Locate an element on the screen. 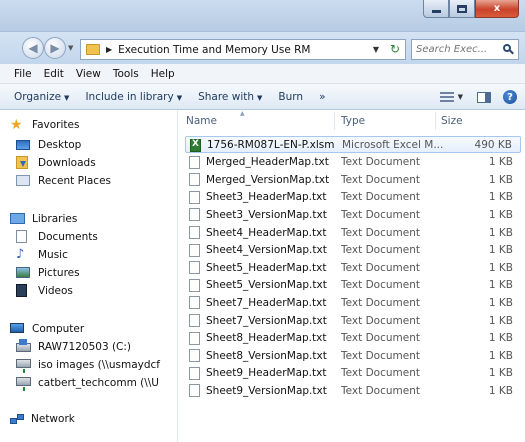 Image resolution: width=525 pixels, height=442 pixels. refresh-icon: ↻ is located at coordinates (395, 49).